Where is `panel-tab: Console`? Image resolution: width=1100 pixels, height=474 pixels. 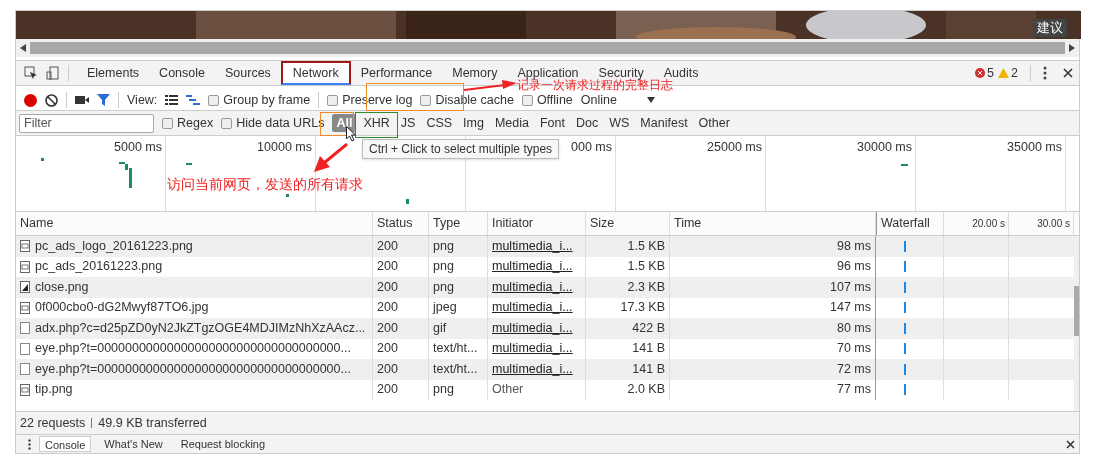 panel-tab: Console is located at coordinates (182, 73).